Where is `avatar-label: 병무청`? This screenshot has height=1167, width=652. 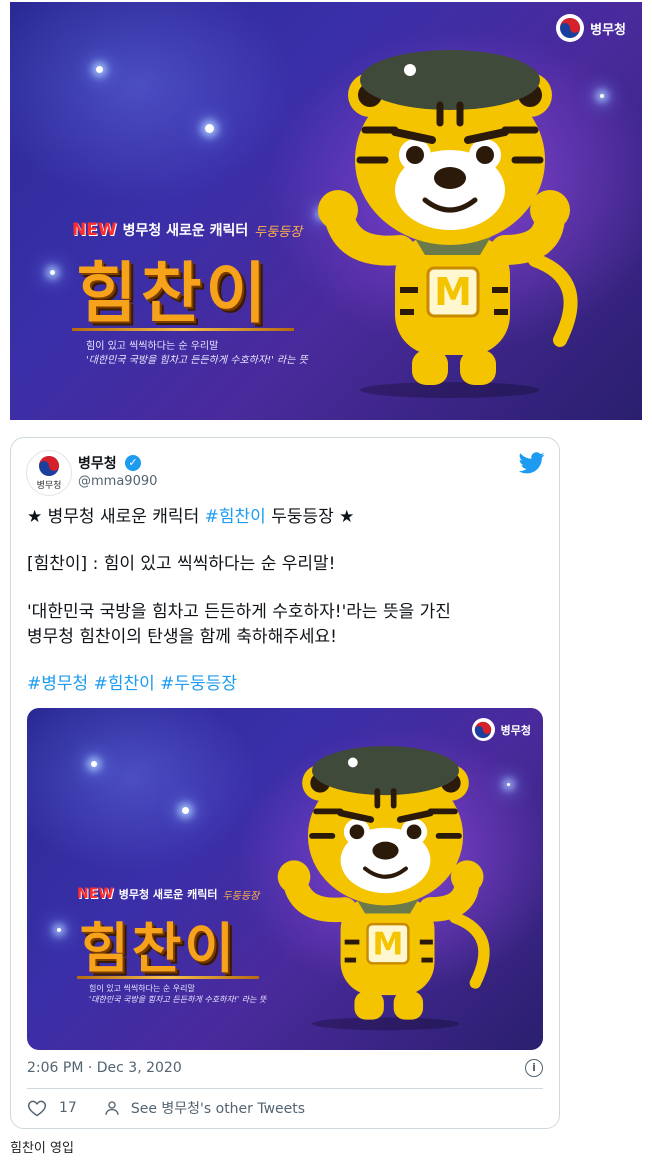
avatar-label: 병무청 is located at coordinates (49, 486).